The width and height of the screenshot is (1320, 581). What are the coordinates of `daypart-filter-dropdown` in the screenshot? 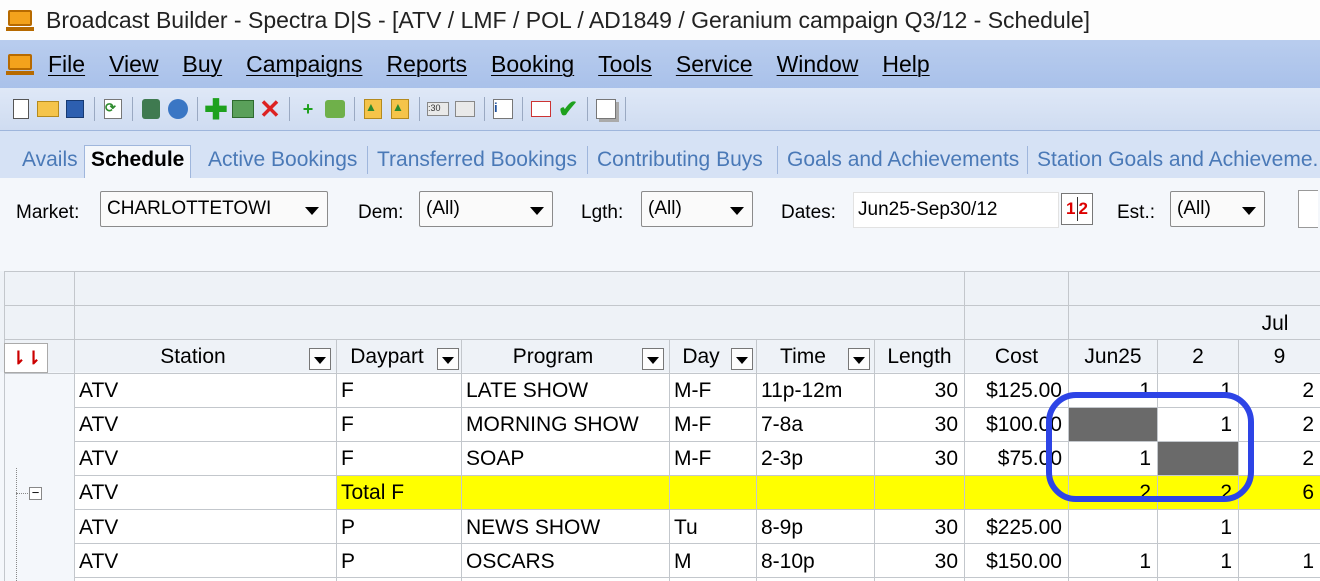 It's located at (448, 359).